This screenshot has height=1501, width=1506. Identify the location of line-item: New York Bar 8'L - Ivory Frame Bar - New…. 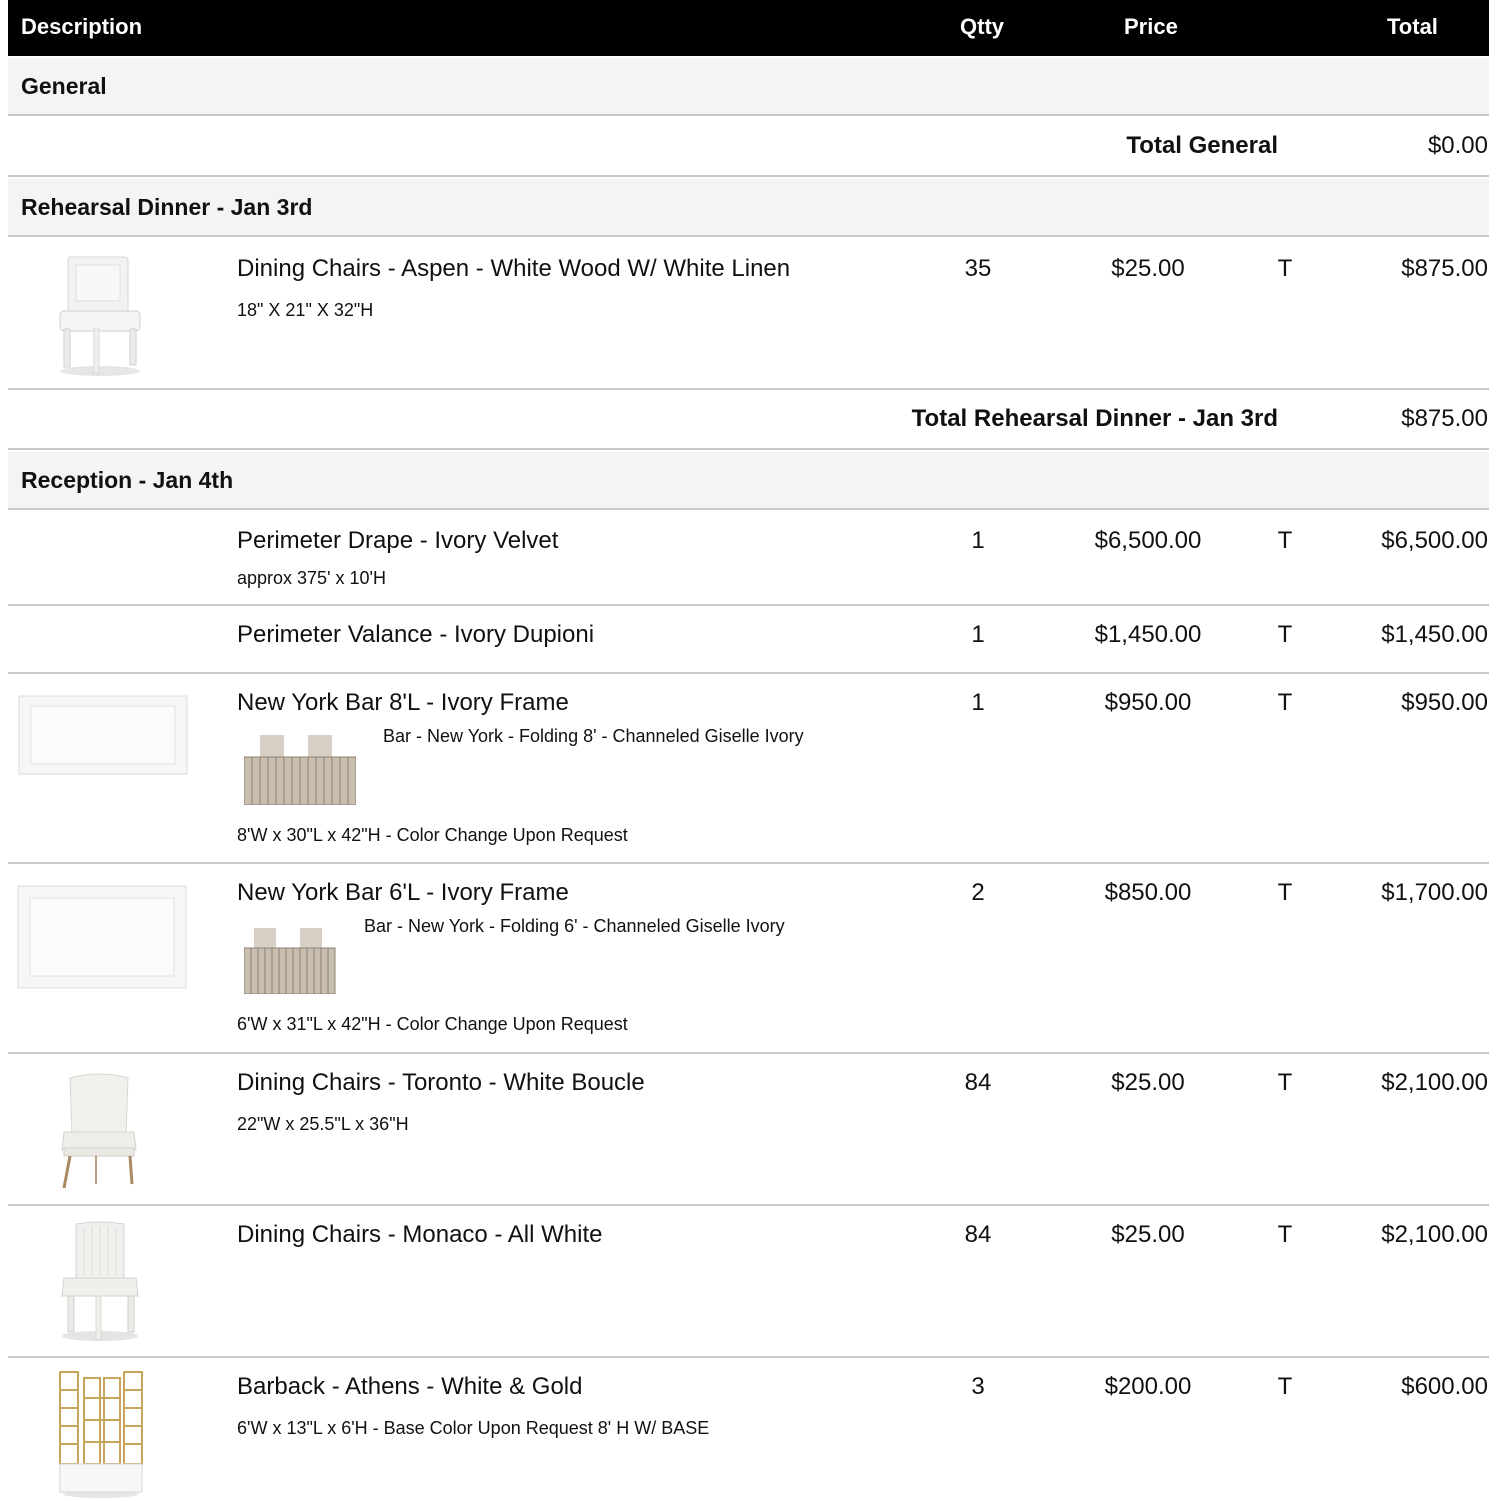
(748, 769).